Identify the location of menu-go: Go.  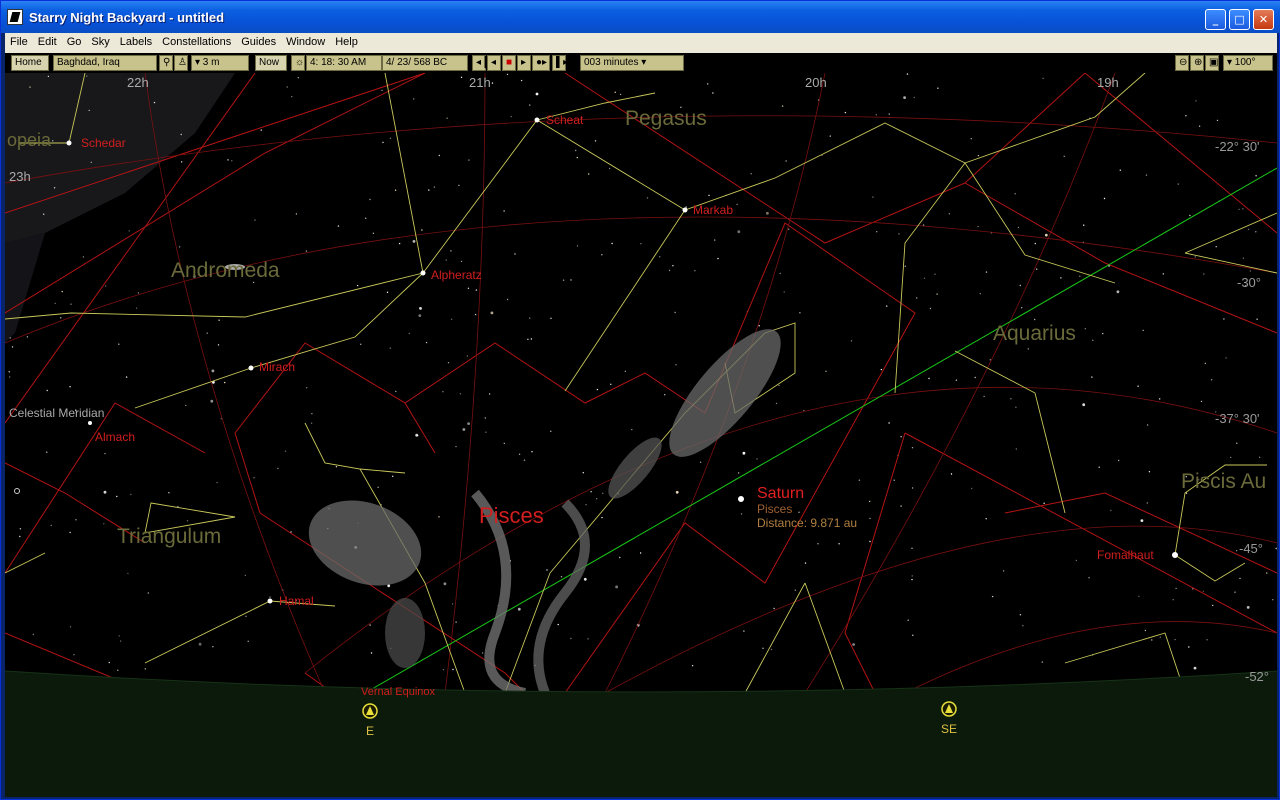
(74, 42).